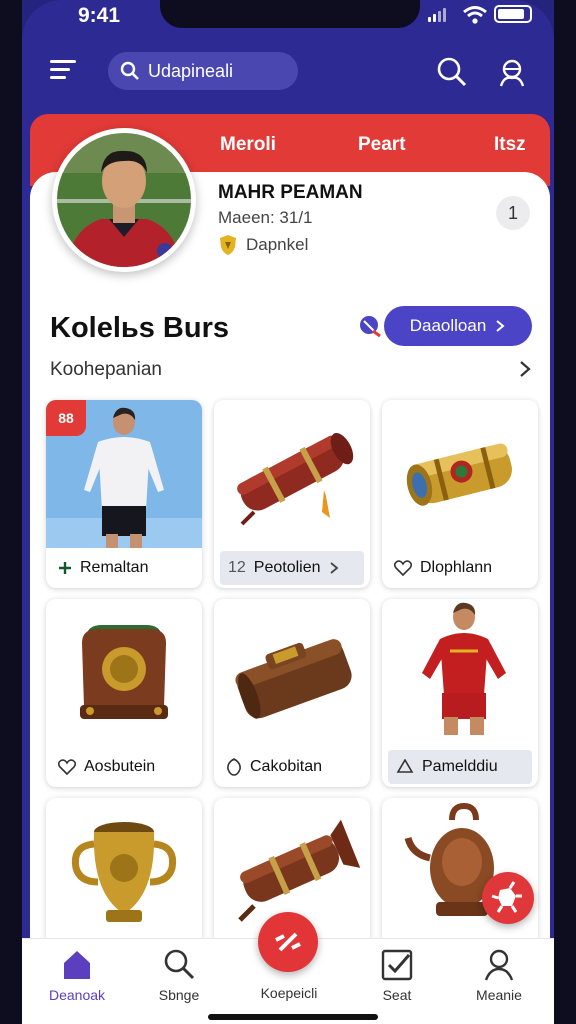 The image size is (576, 1024). I want to click on nav-item-search: Sbnge, so click(179, 975).